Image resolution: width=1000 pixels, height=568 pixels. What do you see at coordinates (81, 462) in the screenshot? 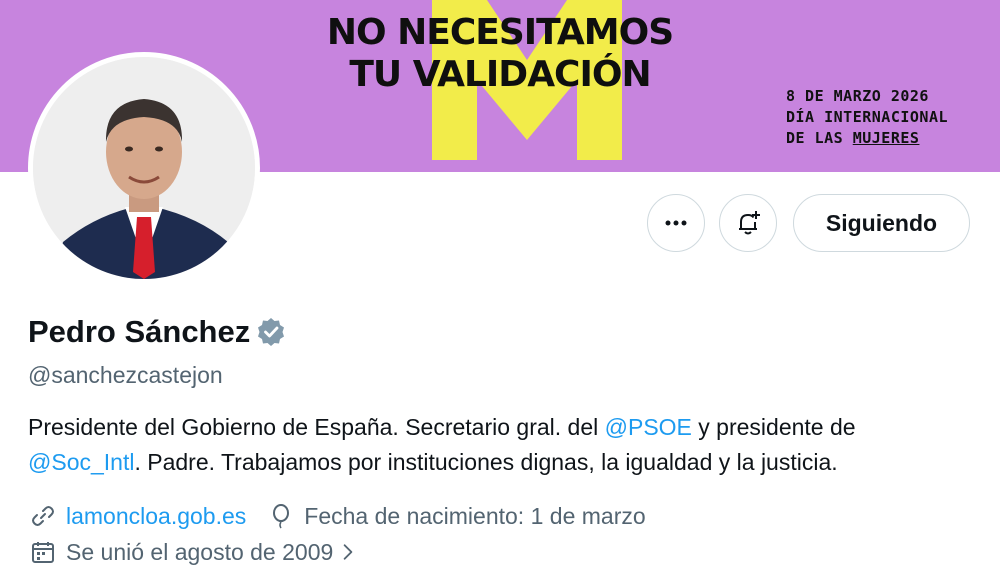
I see `mention-soc-intl-link: @Soc_Intl` at bounding box center [81, 462].